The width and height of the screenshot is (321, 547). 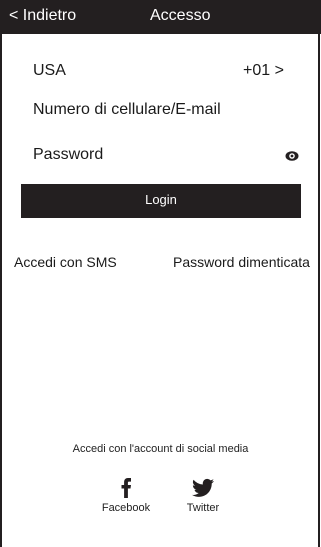 I want to click on country-selector: USA, so click(x=49, y=71).